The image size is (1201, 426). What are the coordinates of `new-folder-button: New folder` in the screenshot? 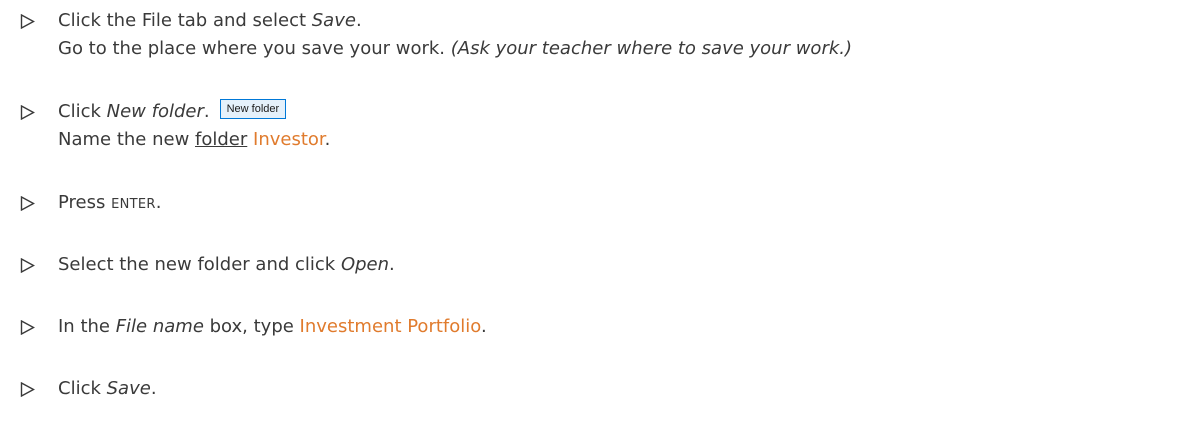 It's located at (253, 109).